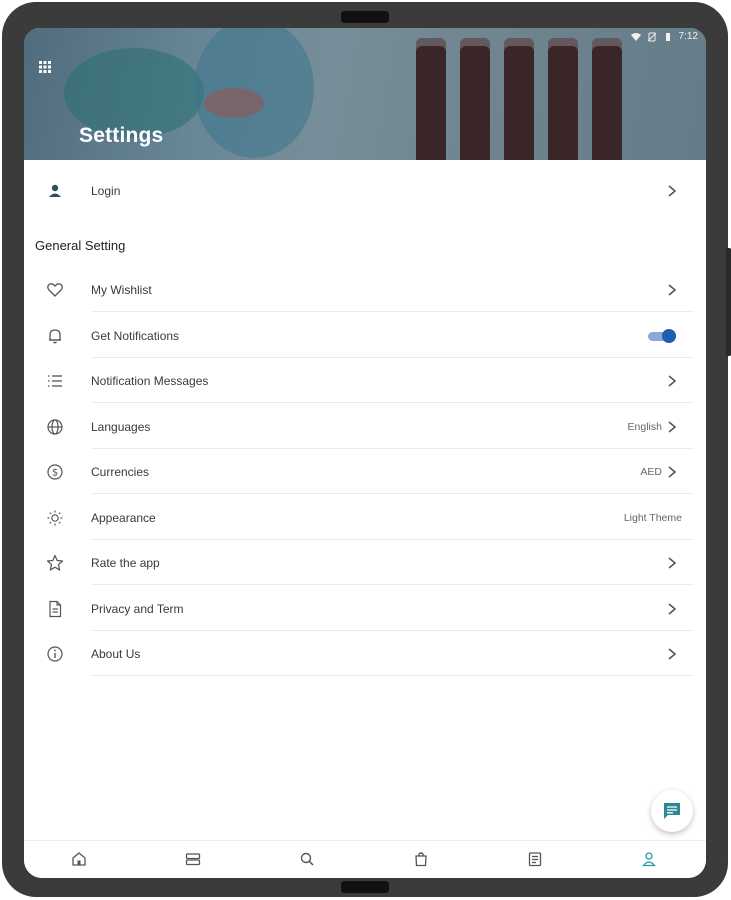 The image size is (731, 900). What do you see at coordinates (644, 426) in the screenshot?
I see `languages-value: English` at bounding box center [644, 426].